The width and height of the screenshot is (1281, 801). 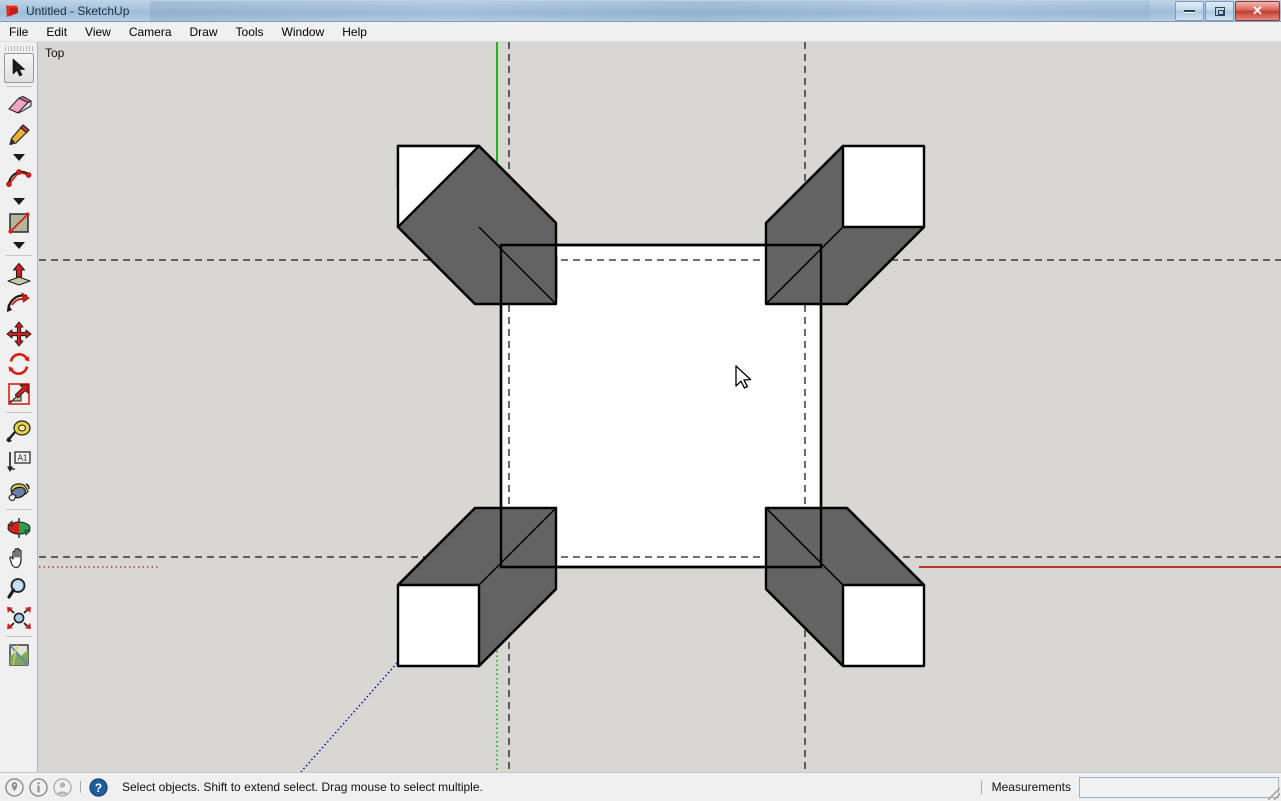 I want to click on select-tool, so click(x=18, y=68).